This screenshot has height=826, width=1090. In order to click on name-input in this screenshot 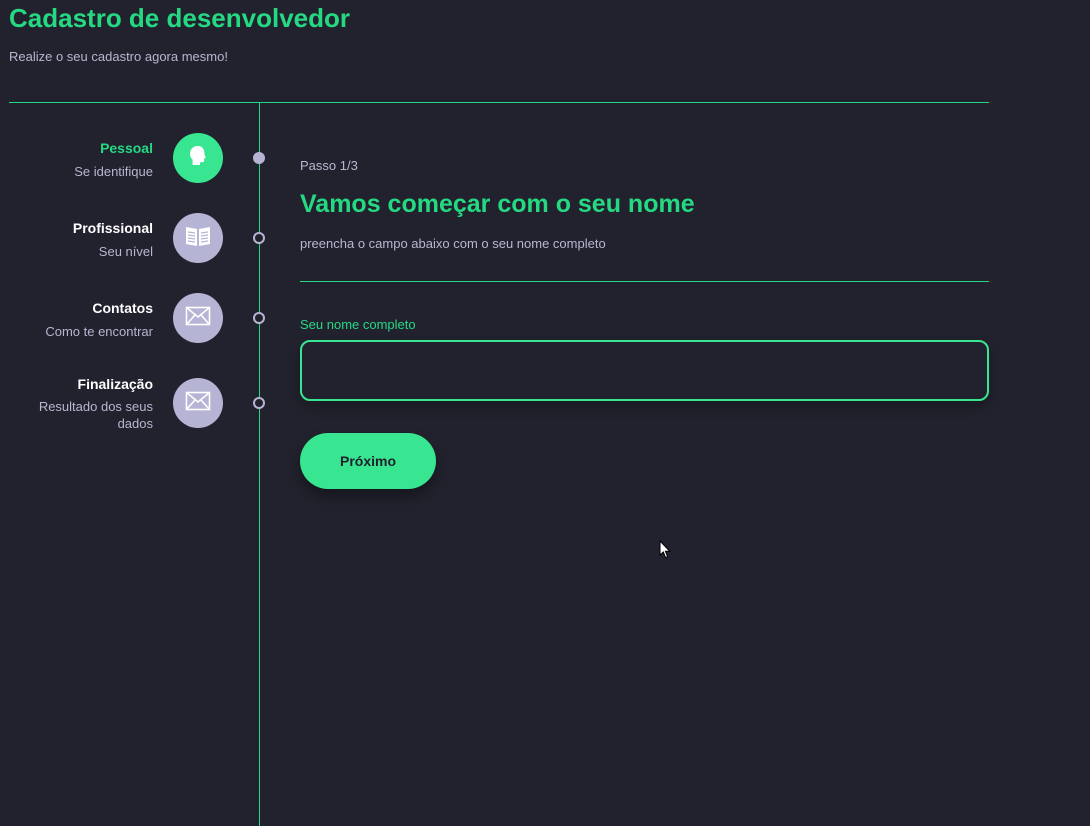, I will do `click(644, 370)`.